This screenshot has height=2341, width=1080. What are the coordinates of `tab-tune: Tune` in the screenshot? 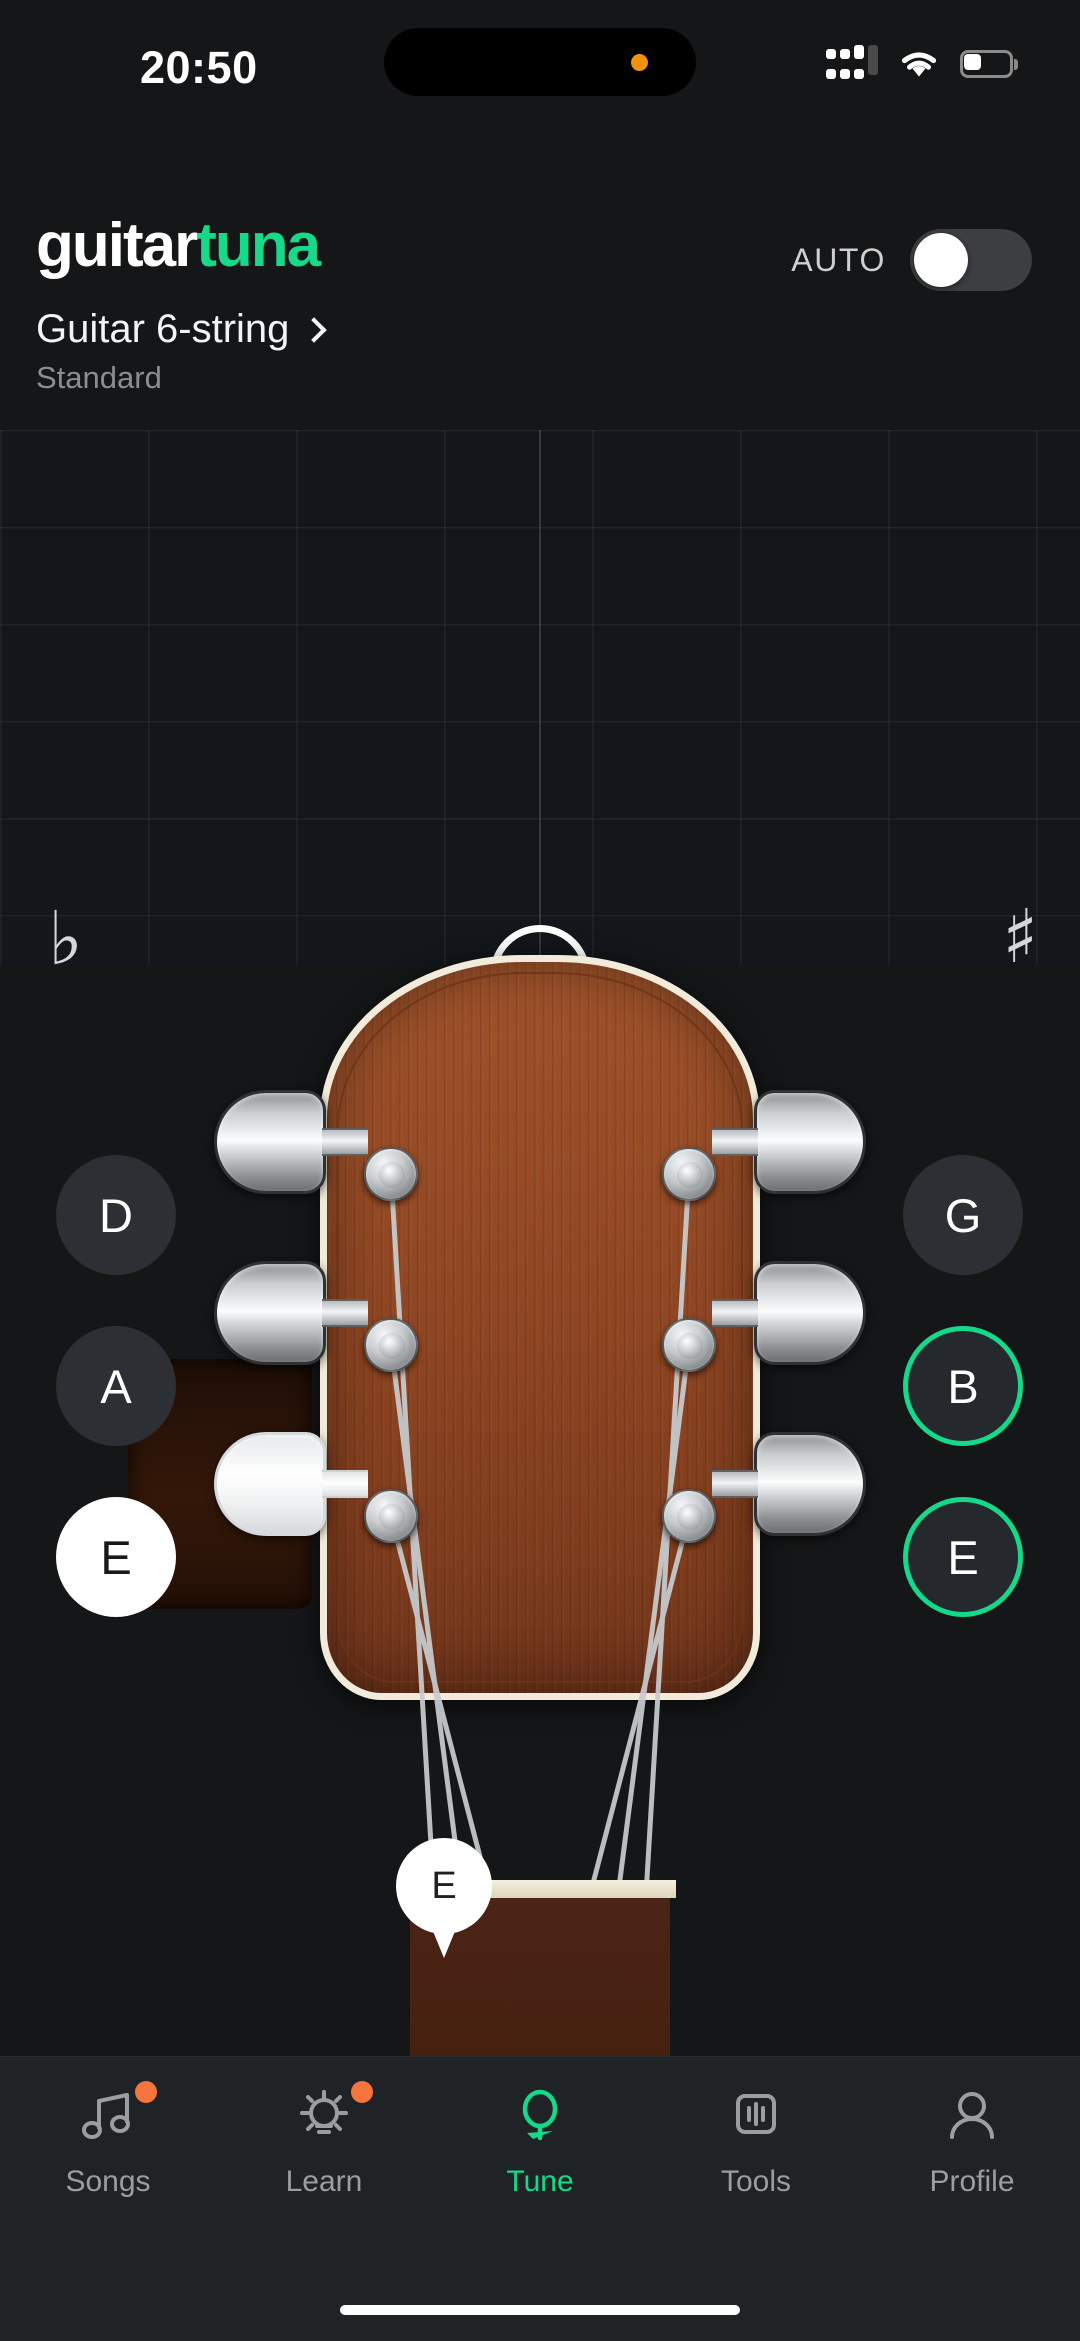 It's located at (540, 2178).